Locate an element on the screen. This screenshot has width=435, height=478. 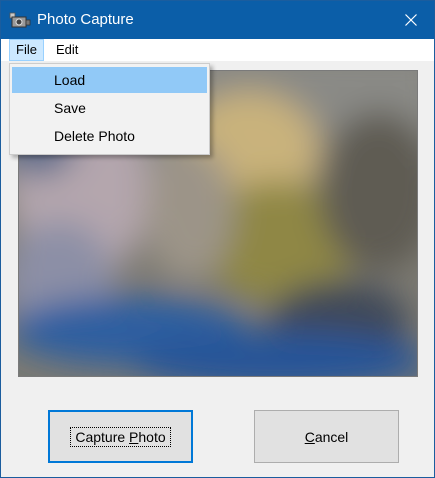
menu-edit: Edit is located at coordinates (67, 50).